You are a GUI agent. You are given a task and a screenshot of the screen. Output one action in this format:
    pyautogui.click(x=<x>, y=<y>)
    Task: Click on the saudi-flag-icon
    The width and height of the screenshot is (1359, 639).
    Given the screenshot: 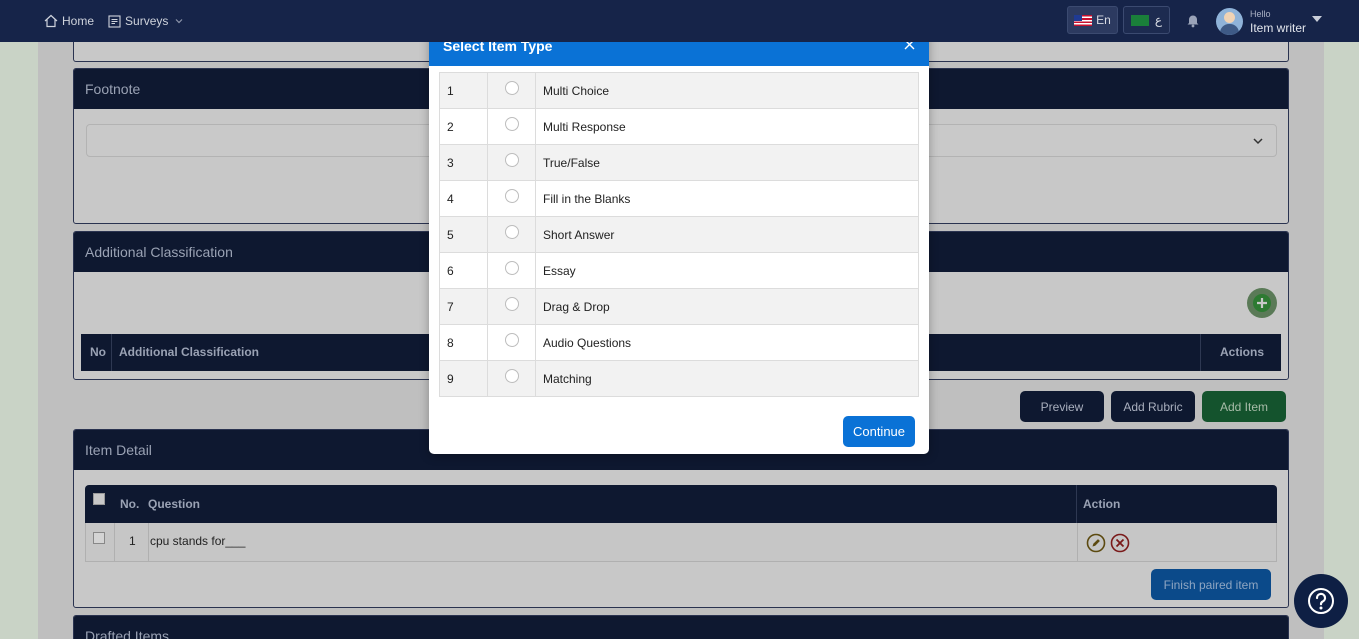 What is the action you would take?
    pyautogui.click(x=1139, y=20)
    